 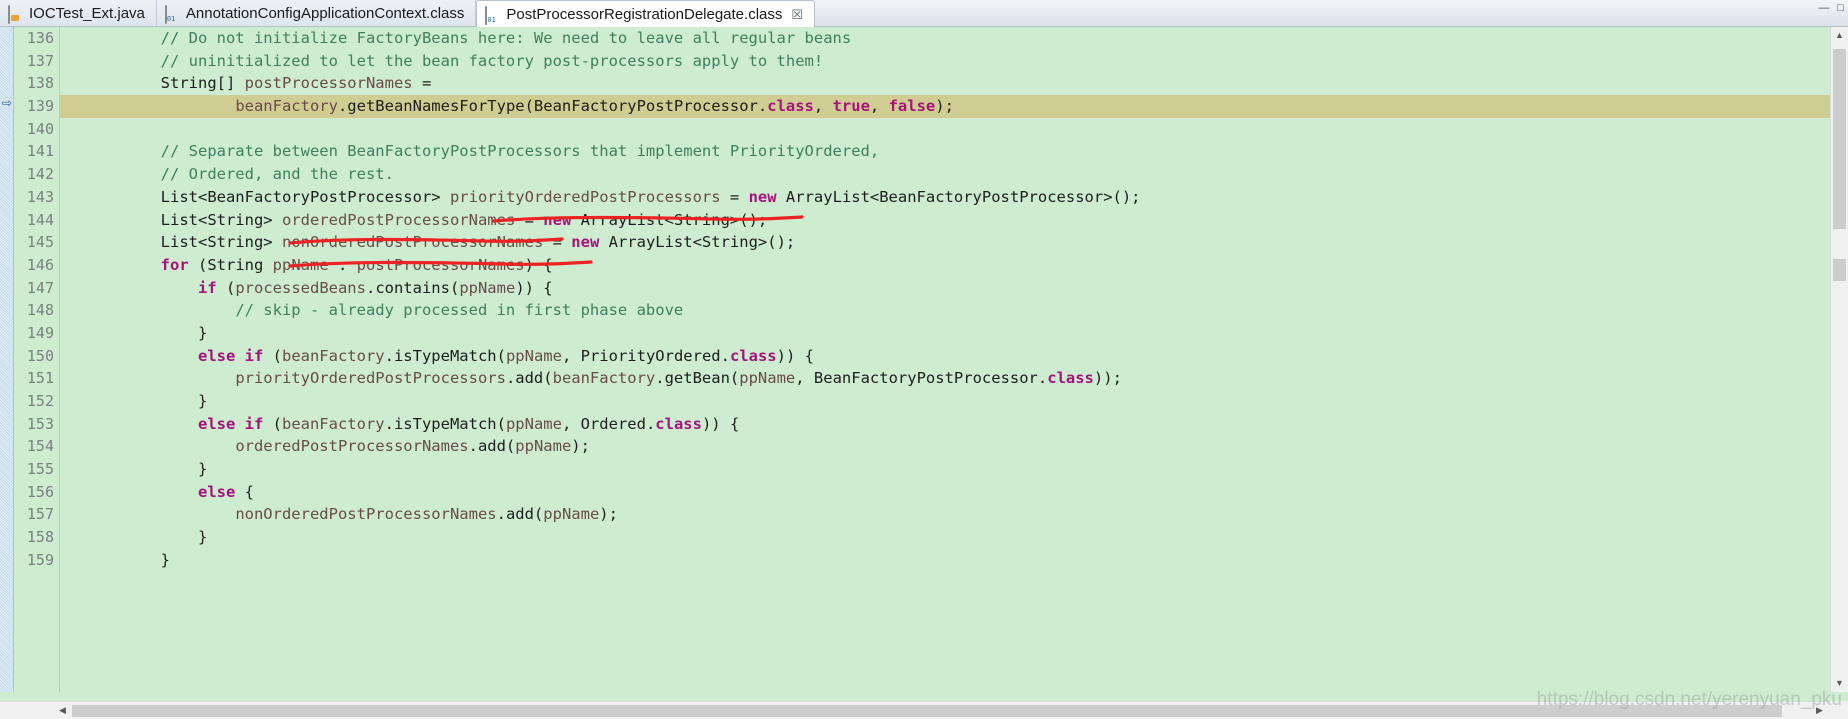 I want to click on tab-ioctest-ext-java: IOCTest_Ext.java, so click(x=78, y=13).